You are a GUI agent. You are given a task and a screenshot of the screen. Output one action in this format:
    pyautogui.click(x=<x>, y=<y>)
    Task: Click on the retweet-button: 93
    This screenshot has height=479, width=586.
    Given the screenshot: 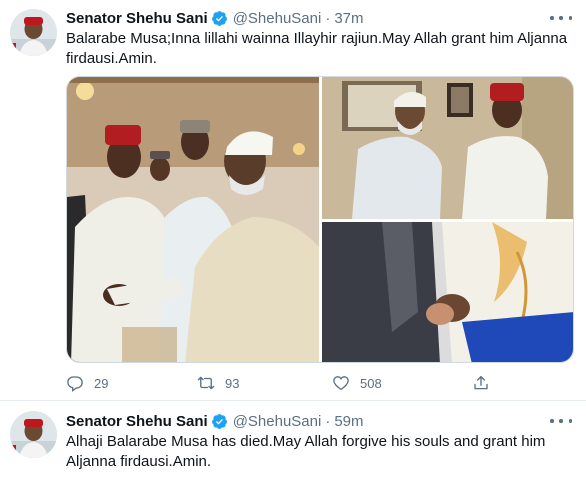 What is the action you would take?
    pyautogui.click(x=218, y=383)
    